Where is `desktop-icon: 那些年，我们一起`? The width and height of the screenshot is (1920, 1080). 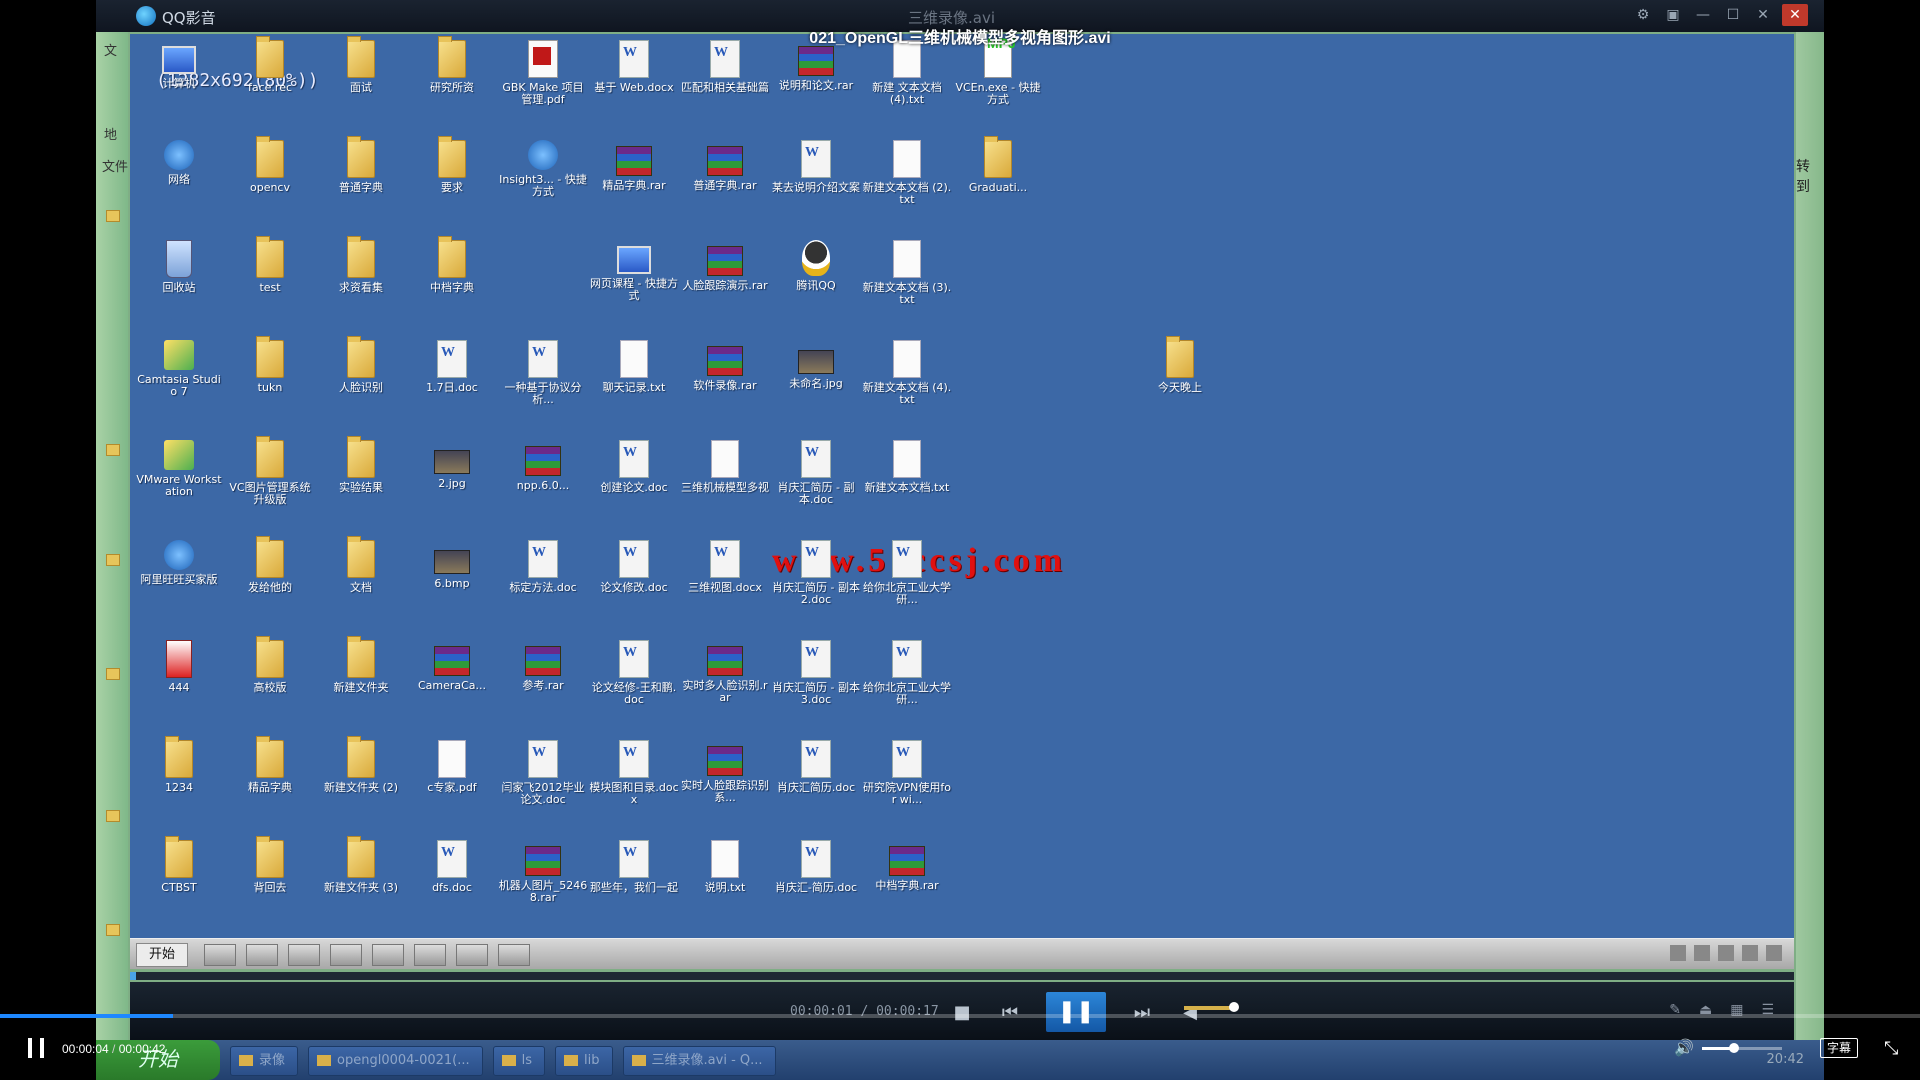
desktop-icon: 那些年，我们一起 is located at coordinates (634, 867).